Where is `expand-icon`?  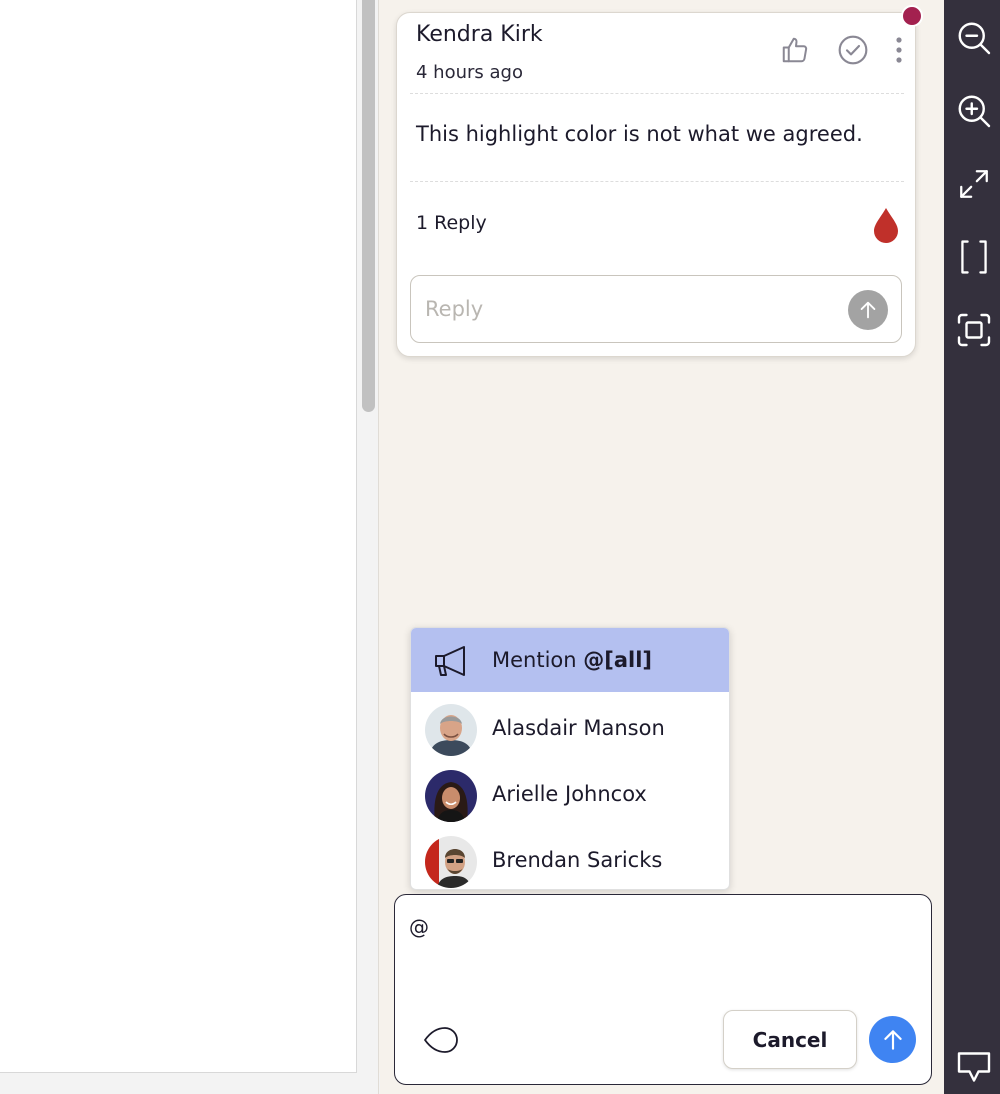 expand-icon is located at coordinates (974, 184).